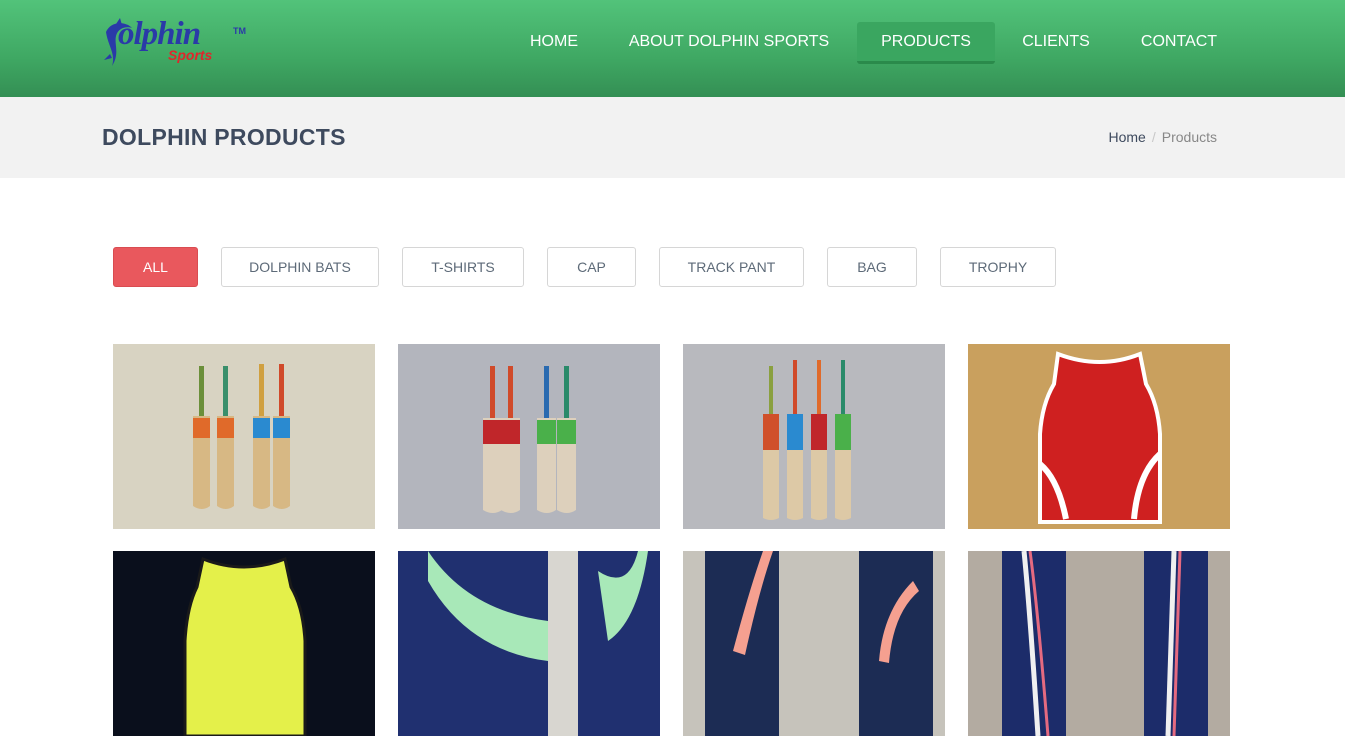  Describe the element at coordinates (174, 43) in the screenshot. I see `dolphin-sports-logo: olphin Sports TM` at that location.